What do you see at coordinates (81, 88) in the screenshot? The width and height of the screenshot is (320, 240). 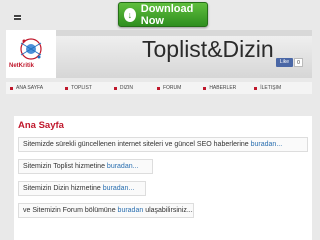 I see `nav-label: TOPLIST` at bounding box center [81, 88].